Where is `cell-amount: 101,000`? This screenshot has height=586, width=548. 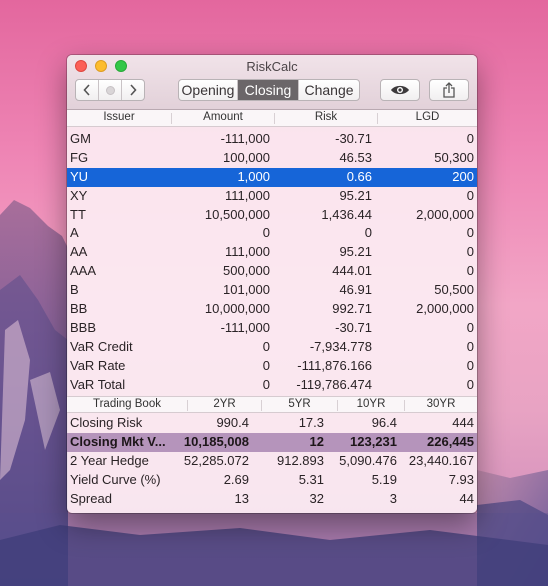 cell-amount: 101,000 is located at coordinates (246, 290).